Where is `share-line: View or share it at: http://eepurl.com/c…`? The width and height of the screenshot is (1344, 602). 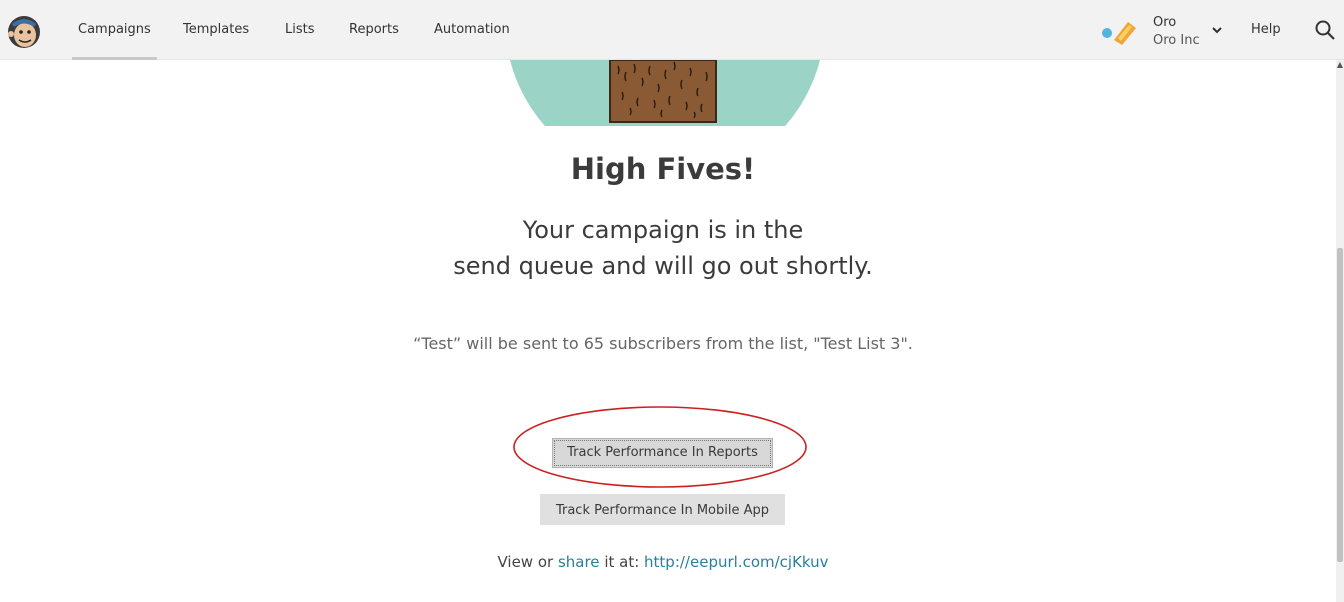 share-line: View or share it at: http://eepurl.com/c… is located at coordinates (663, 562).